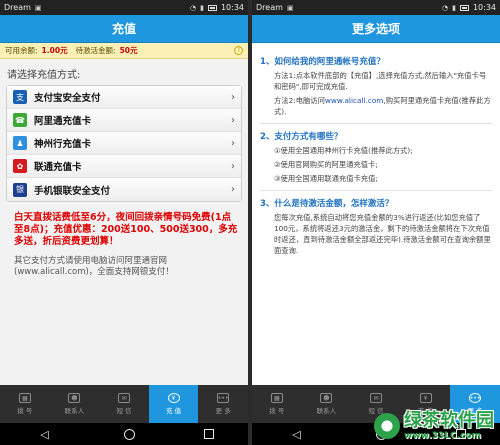 The height and width of the screenshot is (445, 500). I want to click on unionpay-card-icon: 银, so click(20, 189).